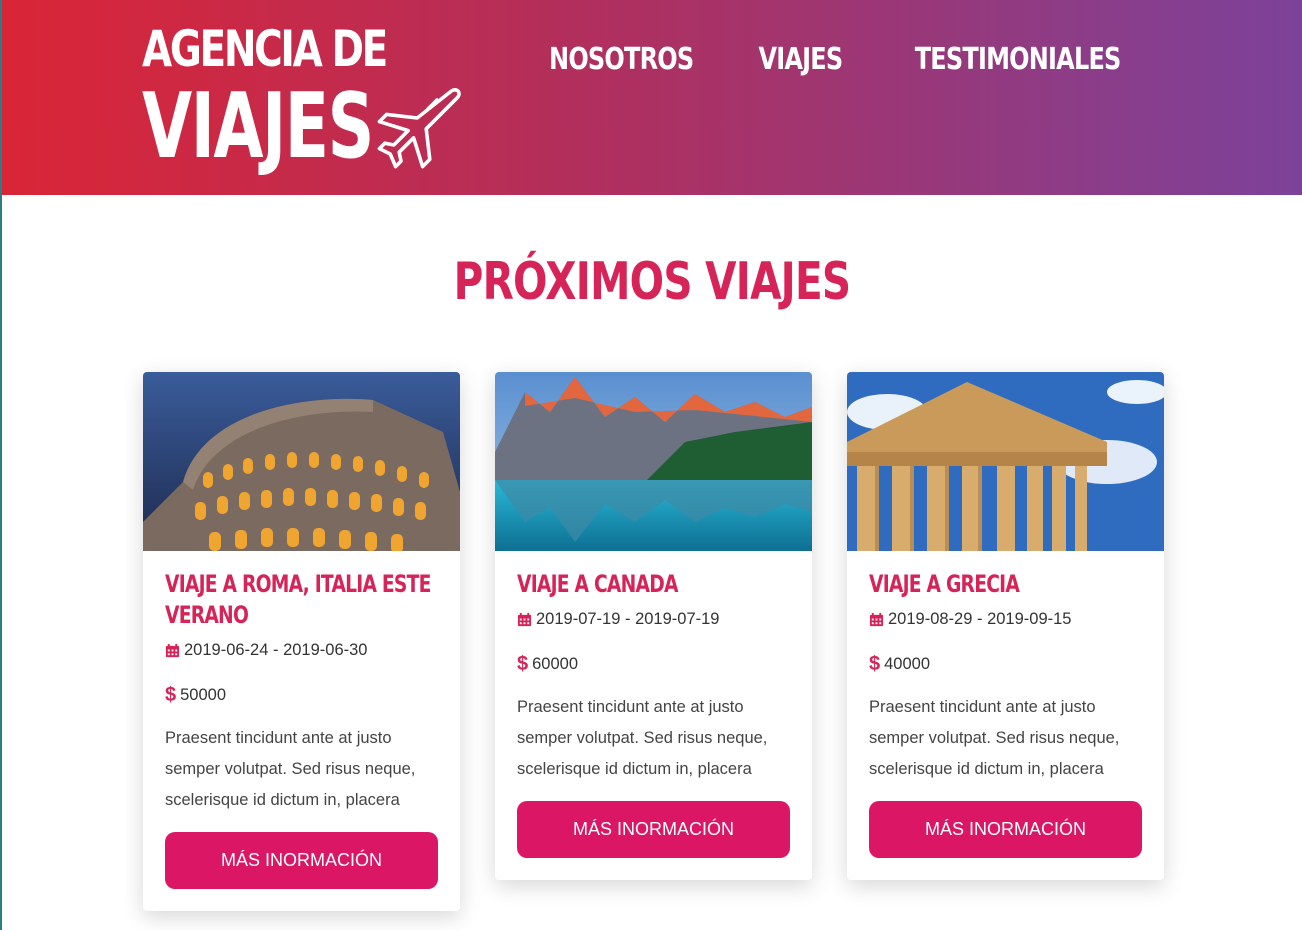  Describe the element at coordinates (1017, 60) in the screenshot. I see `nav-link-testimoniales: TESTIMONIALES` at that location.